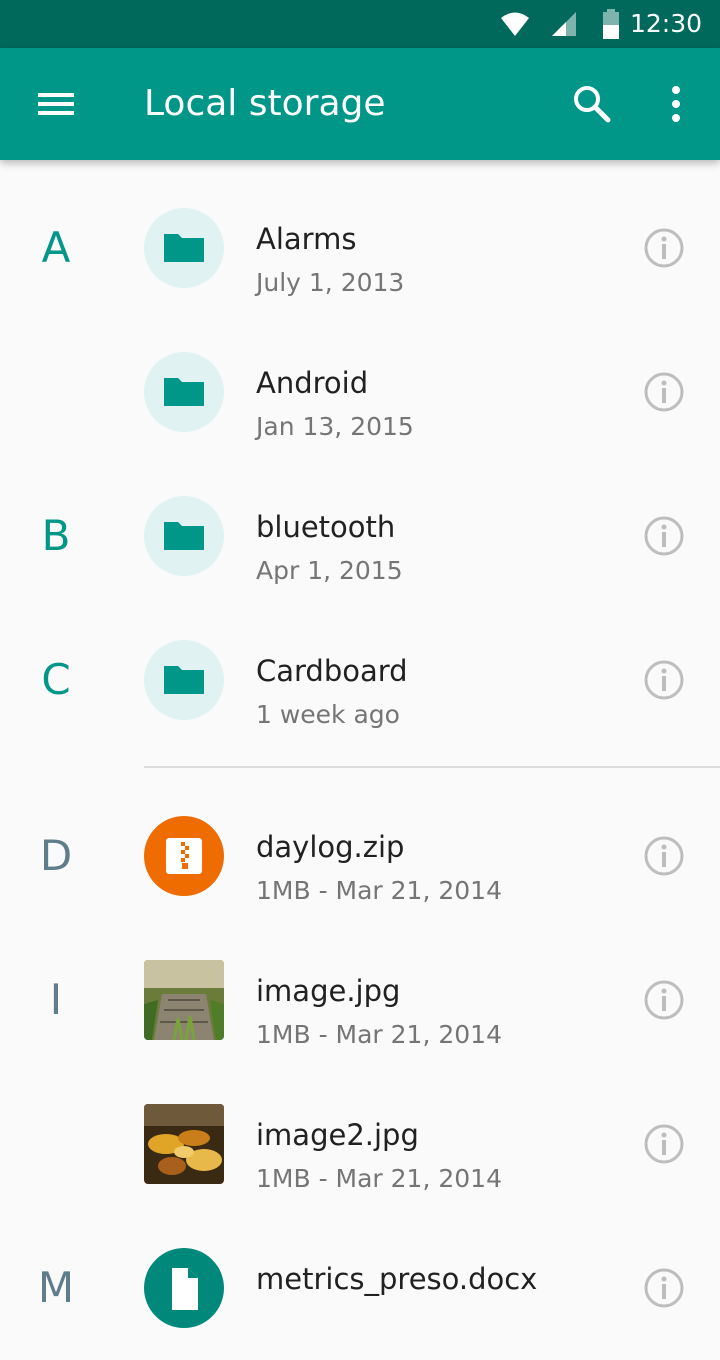  I want to click on boardwalk-photo-thumbnail, so click(184, 1000).